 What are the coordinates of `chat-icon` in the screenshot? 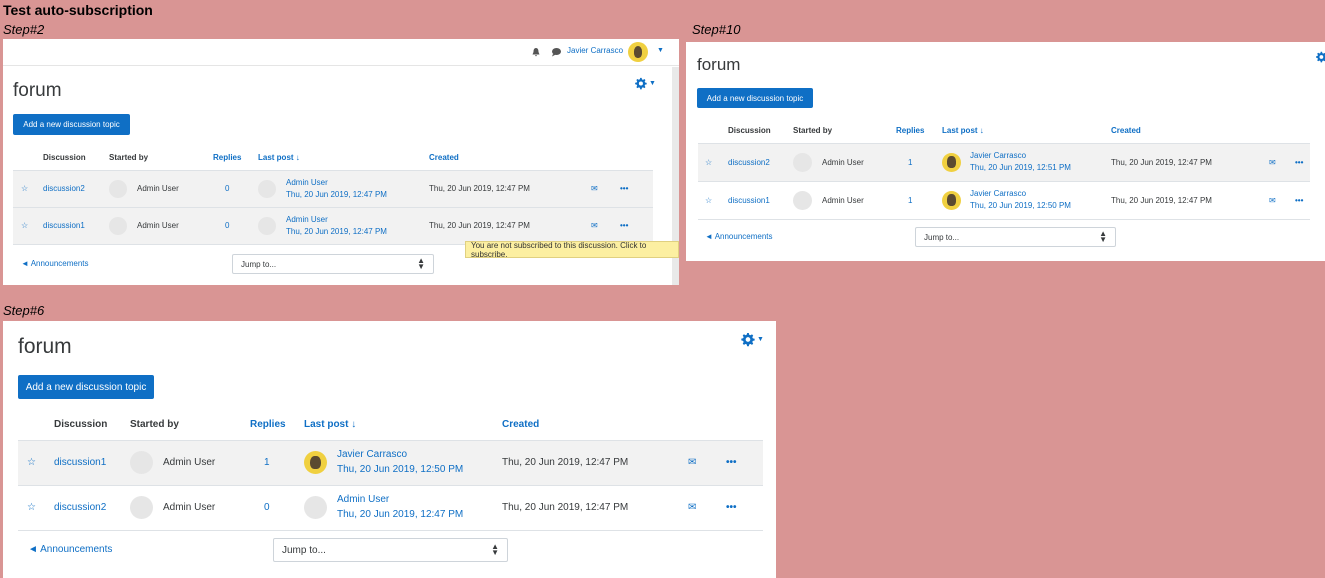 It's located at (556, 52).